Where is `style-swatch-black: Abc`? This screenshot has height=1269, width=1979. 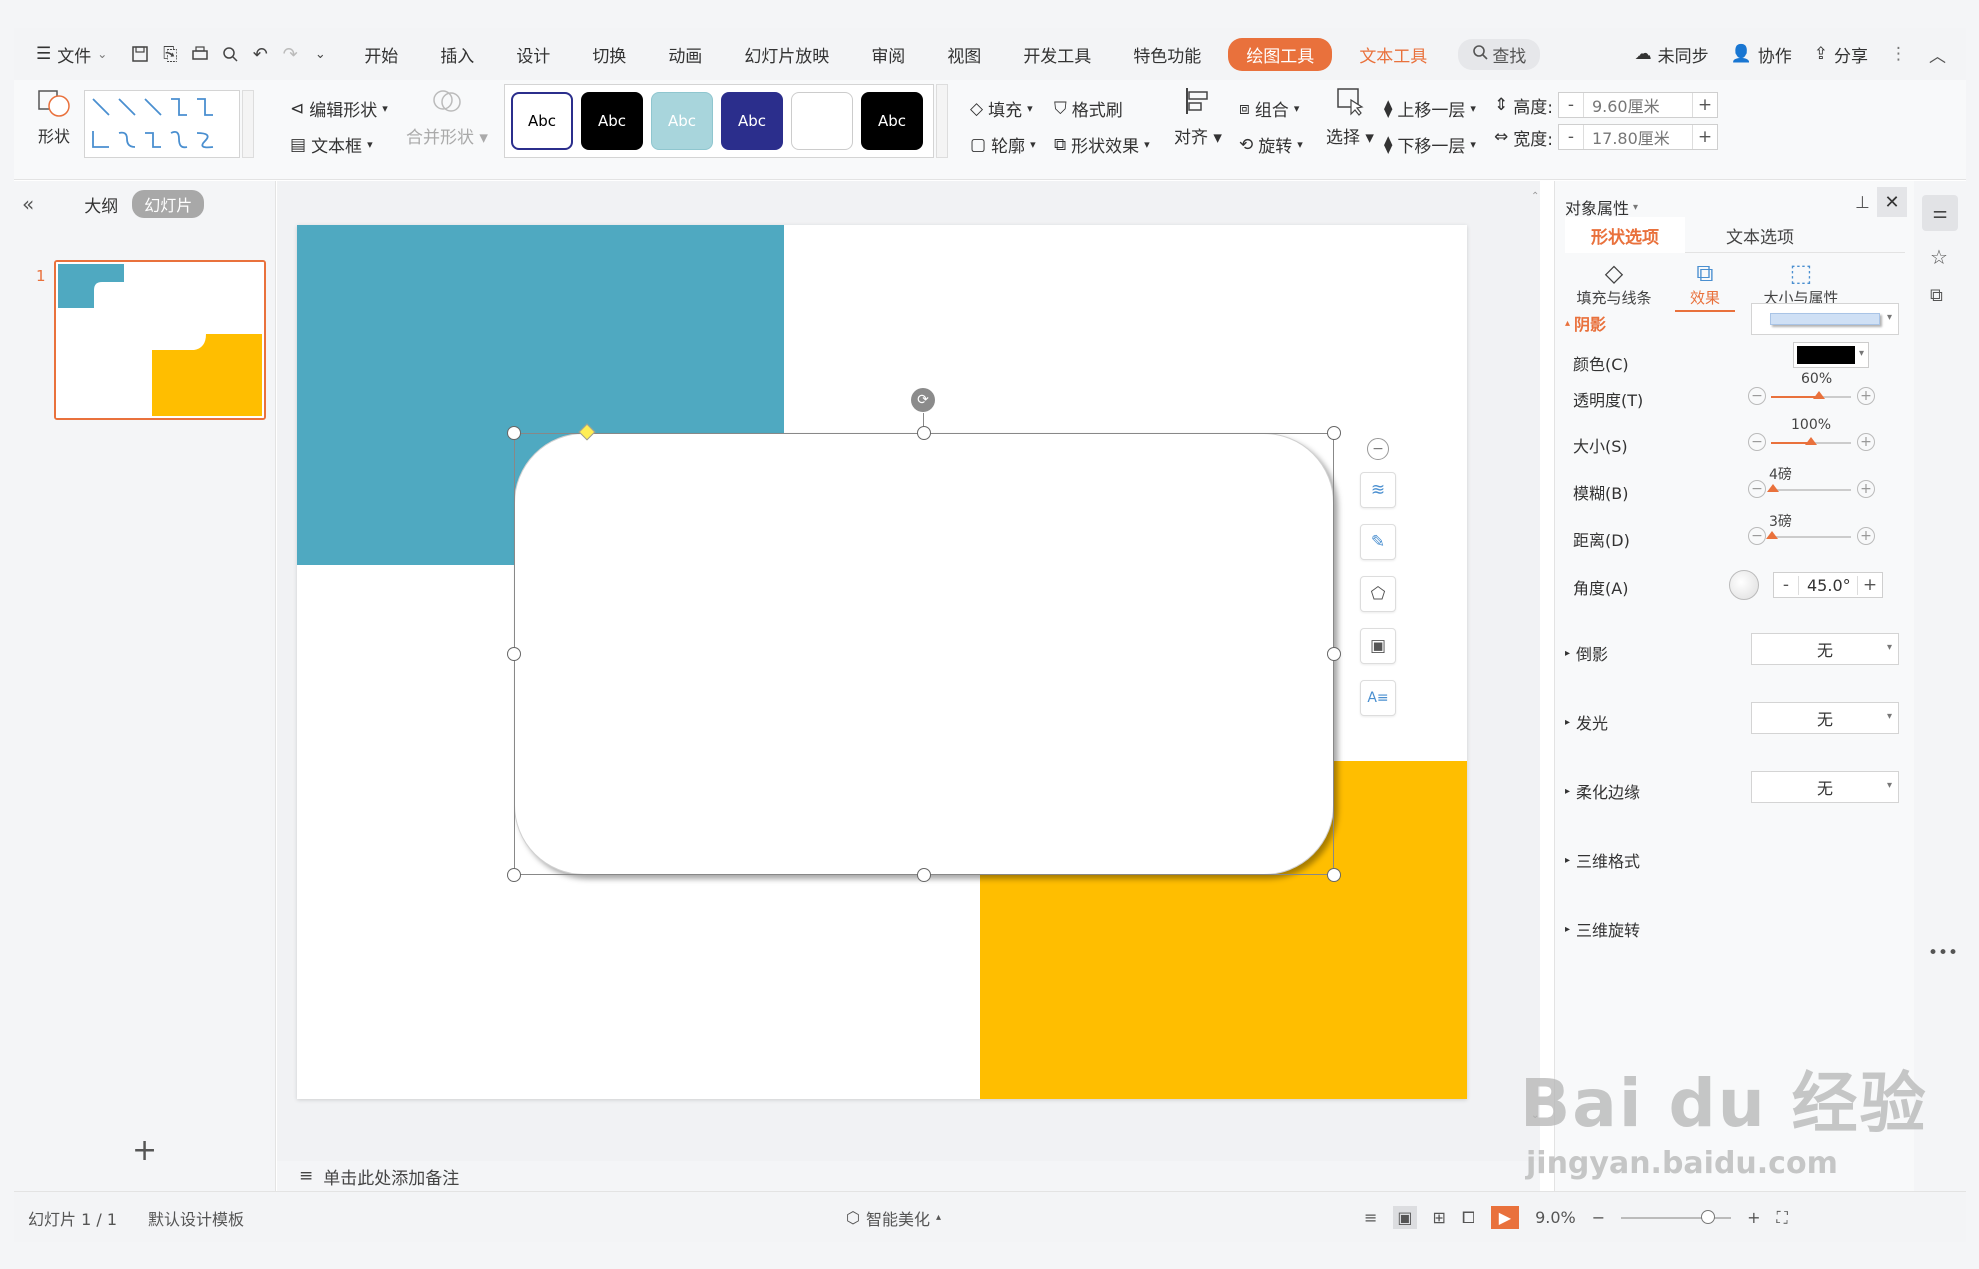 style-swatch-black: Abc is located at coordinates (612, 121).